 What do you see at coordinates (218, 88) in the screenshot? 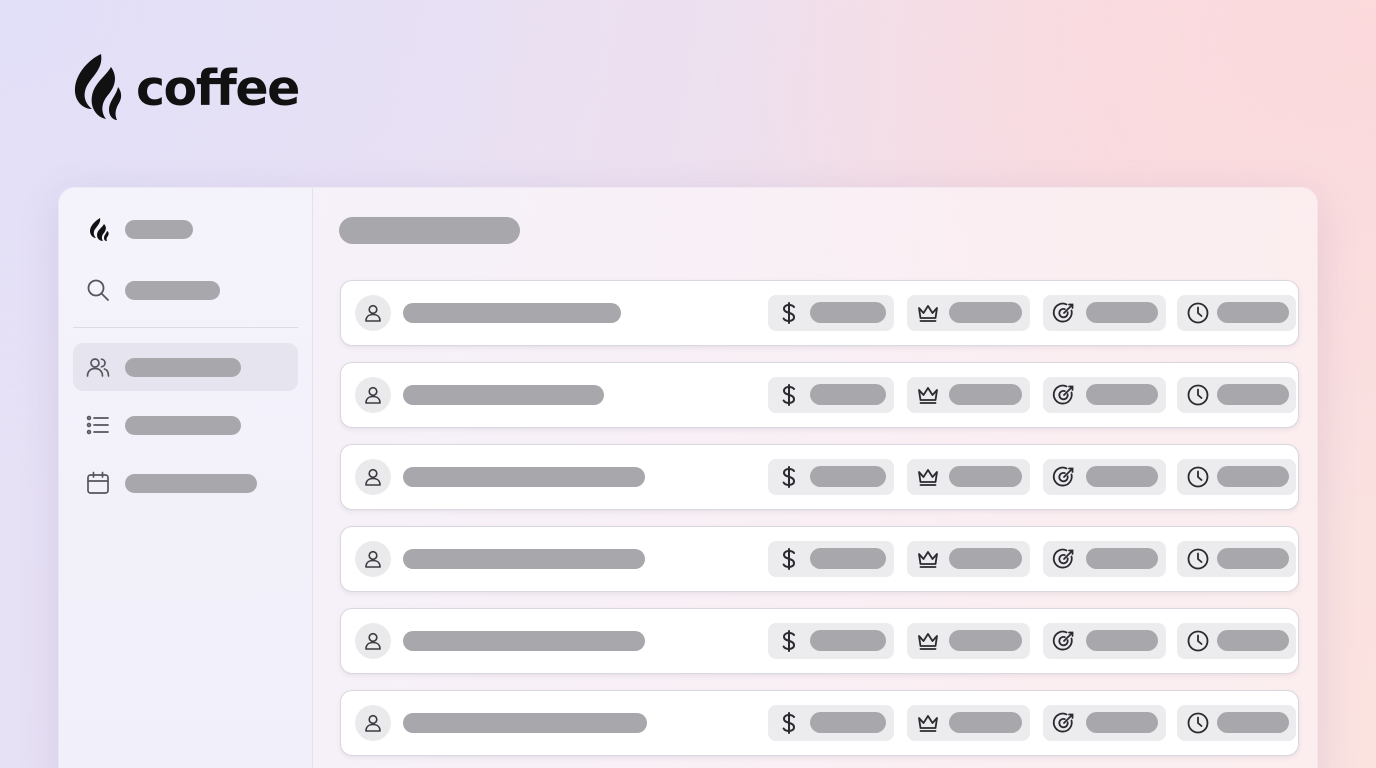
I see `brand-name: coffee` at bounding box center [218, 88].